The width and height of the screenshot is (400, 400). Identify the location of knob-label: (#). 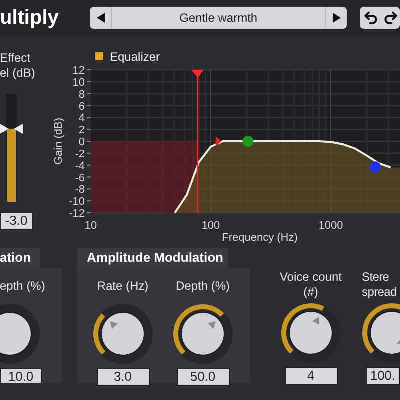
(311, 292).